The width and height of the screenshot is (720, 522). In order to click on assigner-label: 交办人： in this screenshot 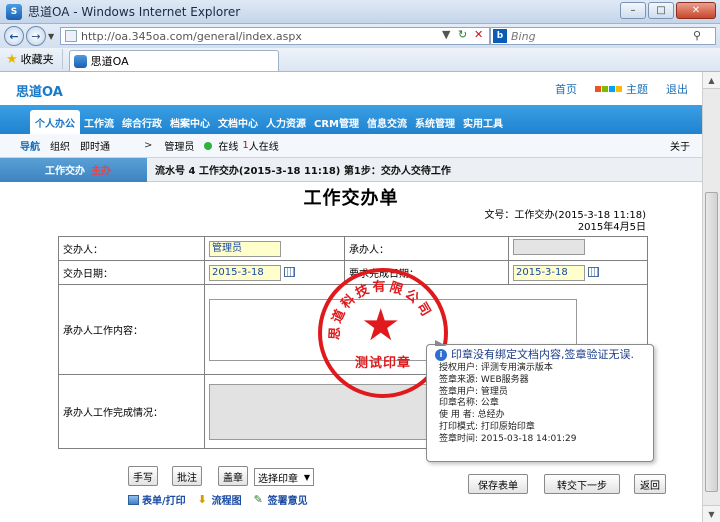, I will do `click(131, 248)`.